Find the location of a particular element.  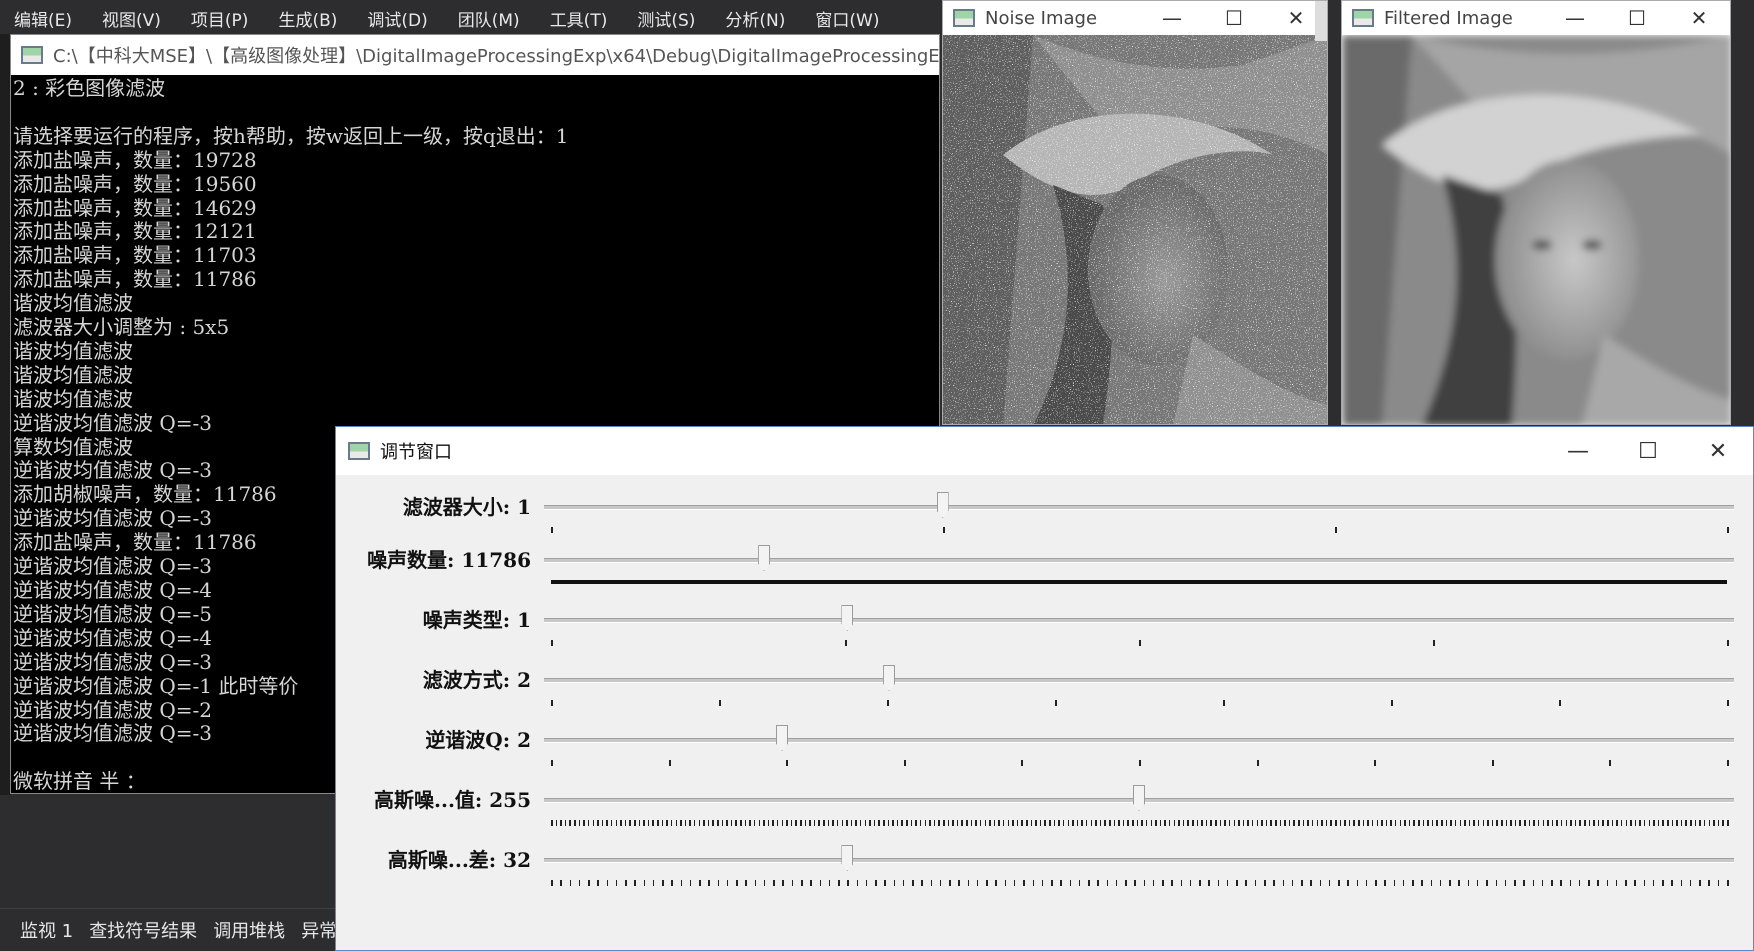

trackbar-label: 噪声类型: 1 is located at coordinates (476, 620).